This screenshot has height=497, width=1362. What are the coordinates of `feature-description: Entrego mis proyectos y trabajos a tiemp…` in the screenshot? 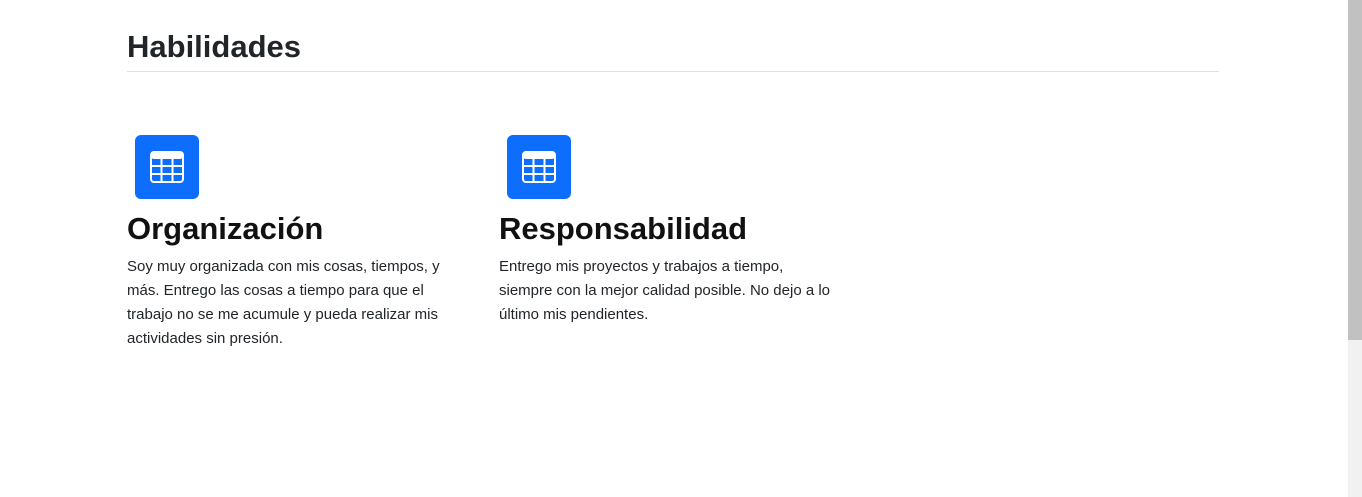 It's located at (665, 290).